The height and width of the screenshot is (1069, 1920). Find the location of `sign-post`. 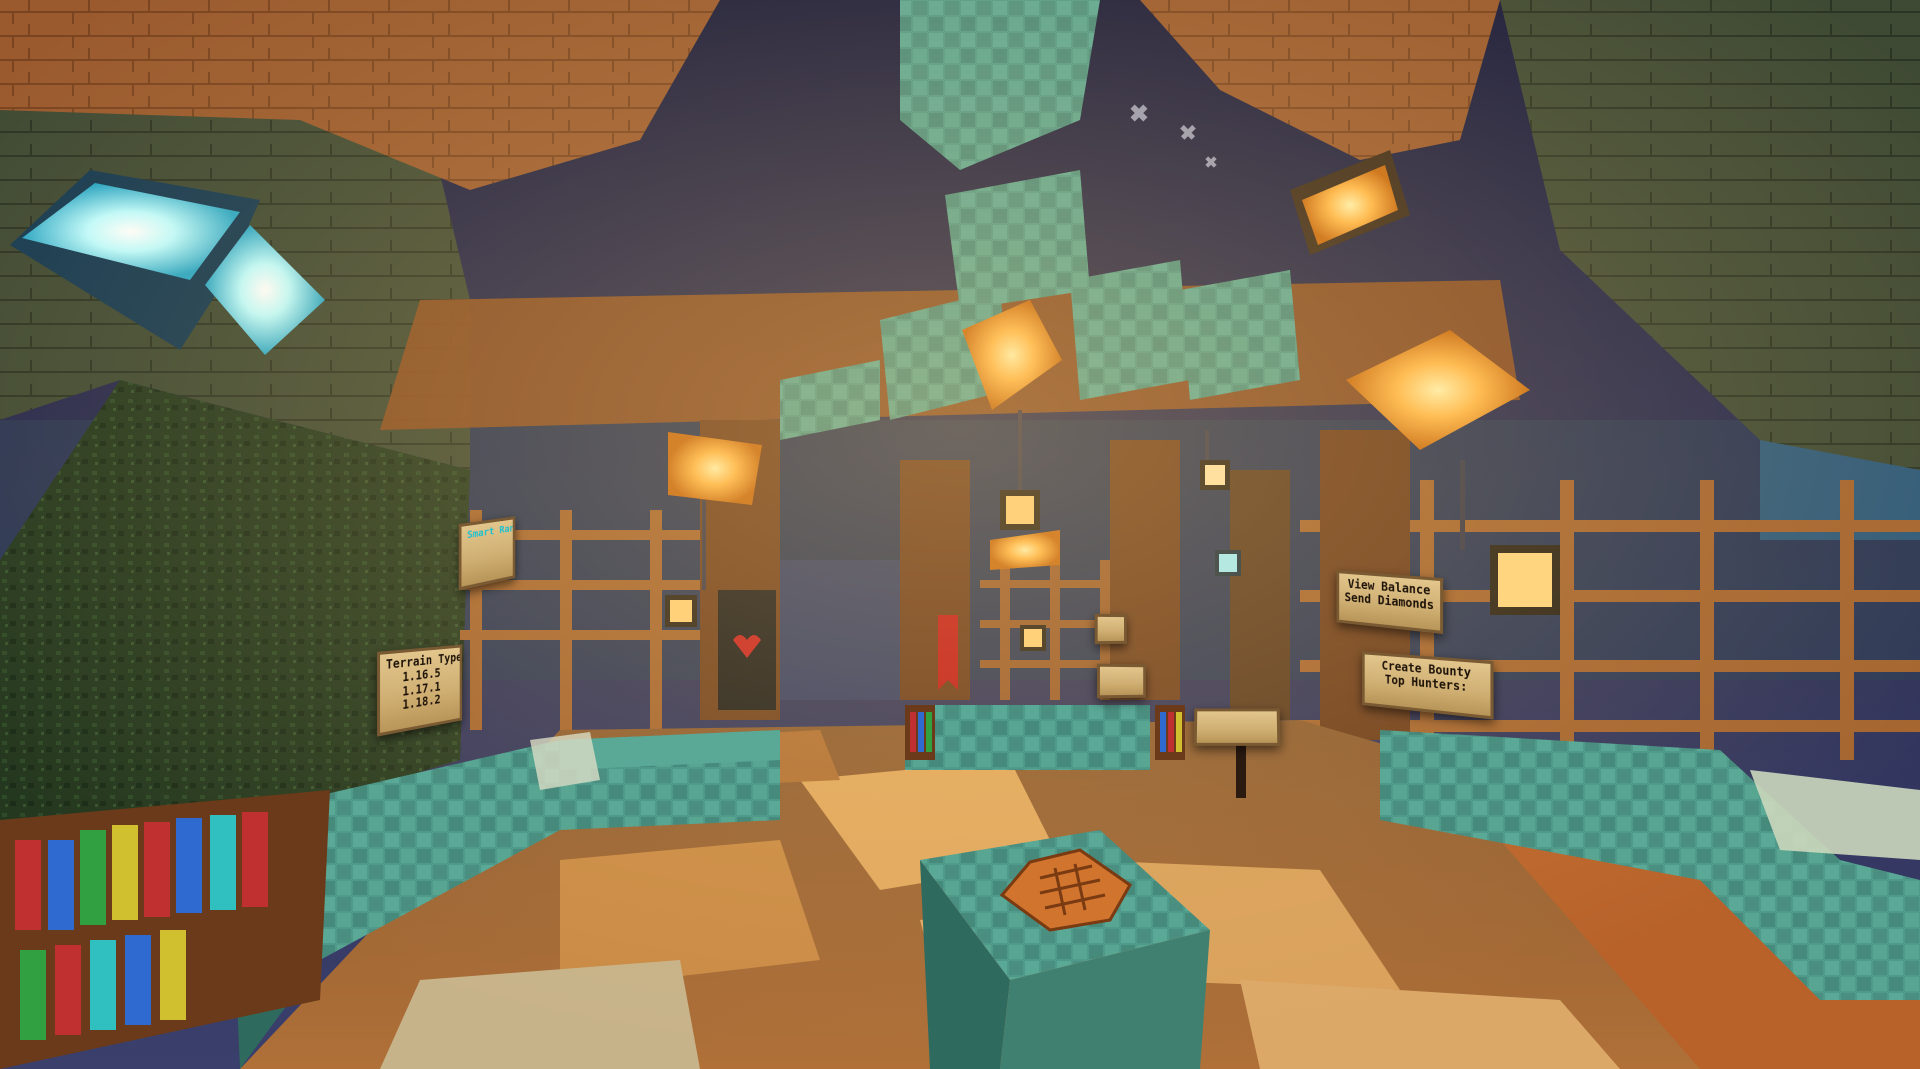

sign-post is located at coordinates (1241, 769).